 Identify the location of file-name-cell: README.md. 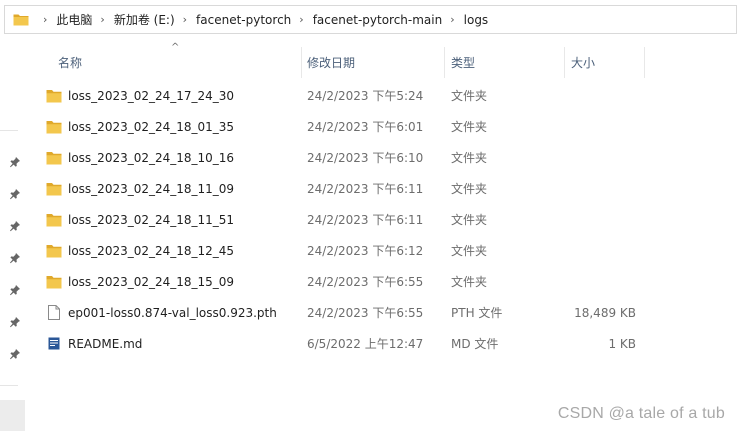
(94, 343).